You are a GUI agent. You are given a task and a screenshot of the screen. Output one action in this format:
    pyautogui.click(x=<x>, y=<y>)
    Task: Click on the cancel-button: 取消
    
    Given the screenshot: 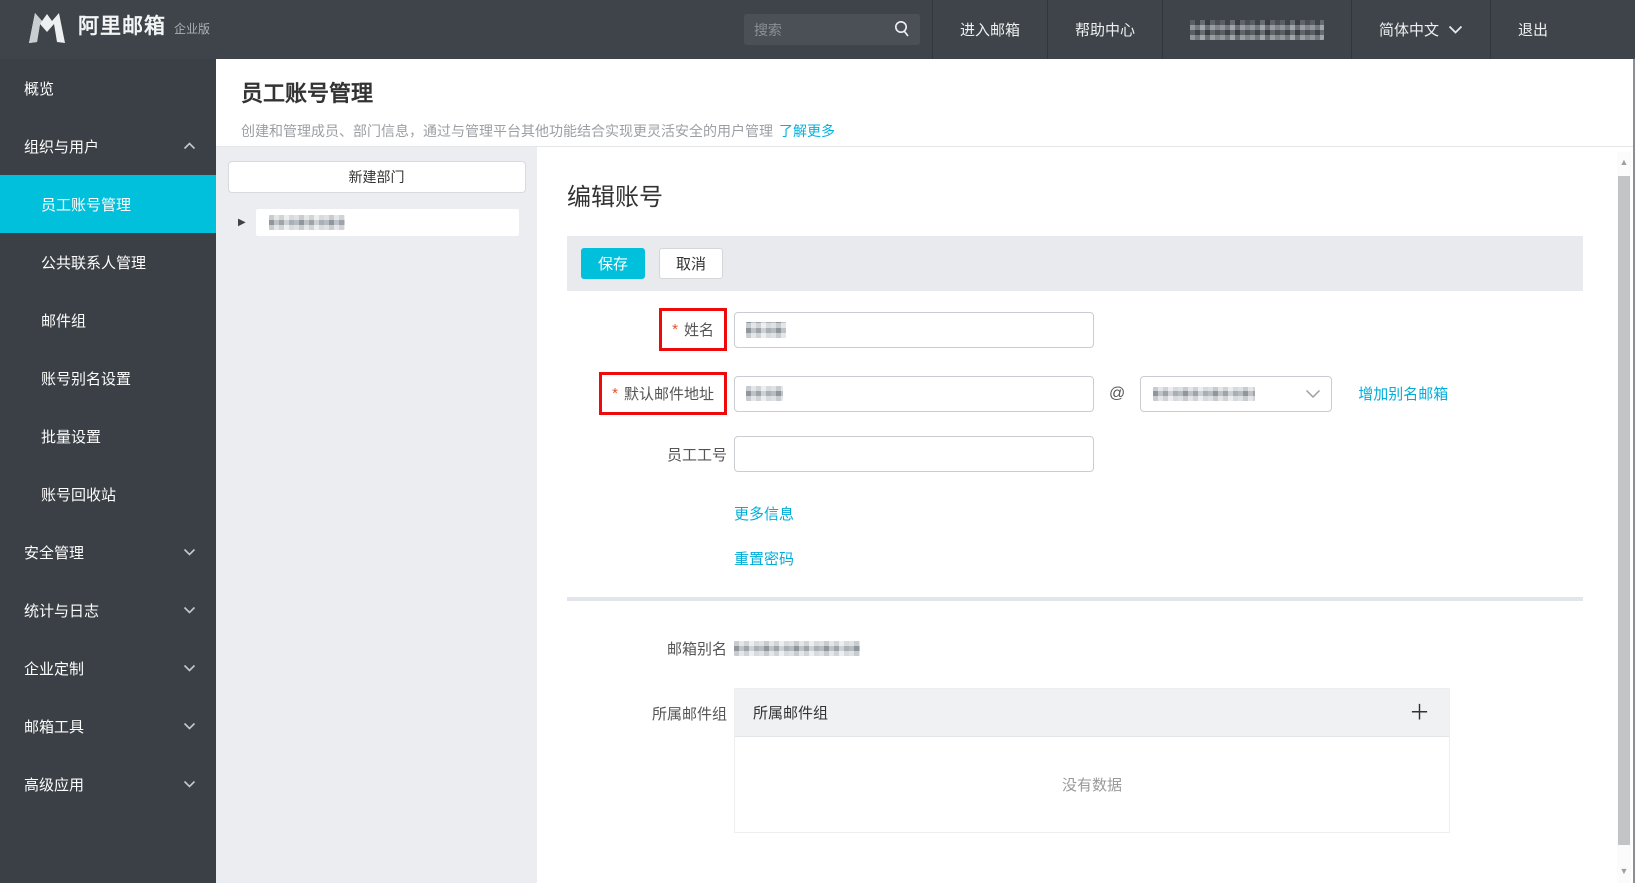 What is the action you would take?
    pyautogui.click(x=691, y=263)
    